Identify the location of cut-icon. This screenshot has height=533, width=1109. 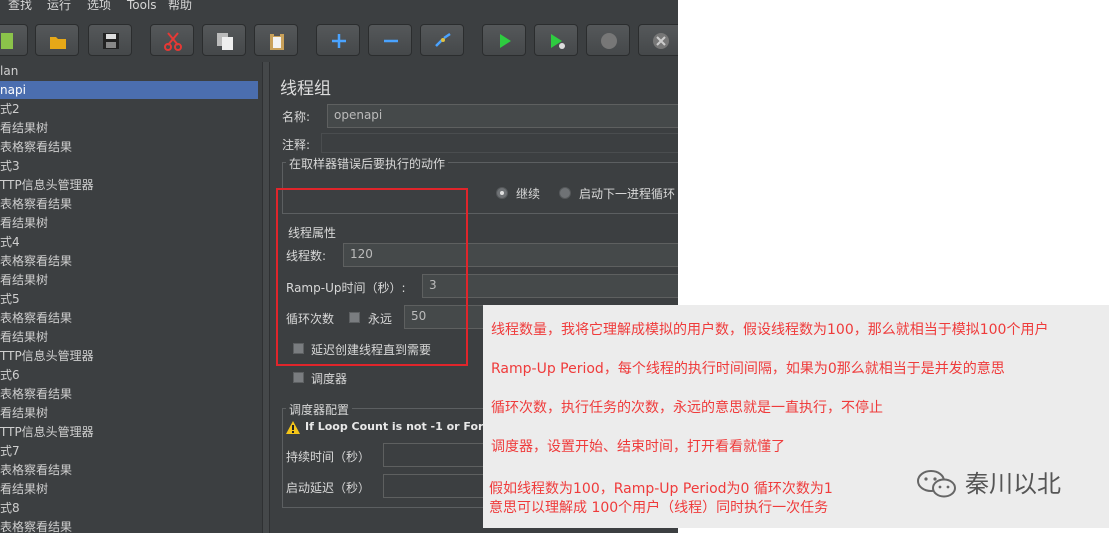
(173, 41).